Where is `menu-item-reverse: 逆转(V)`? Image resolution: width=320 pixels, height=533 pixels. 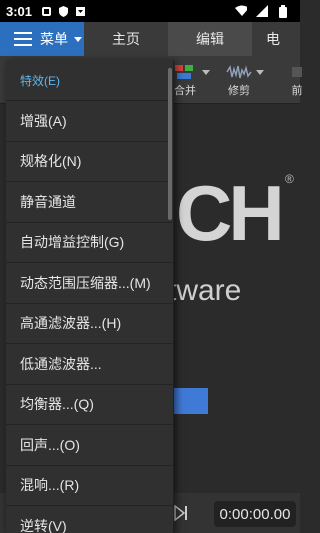 menu-item-reverse: 逆转(V) is located at coordinates (89, 519).